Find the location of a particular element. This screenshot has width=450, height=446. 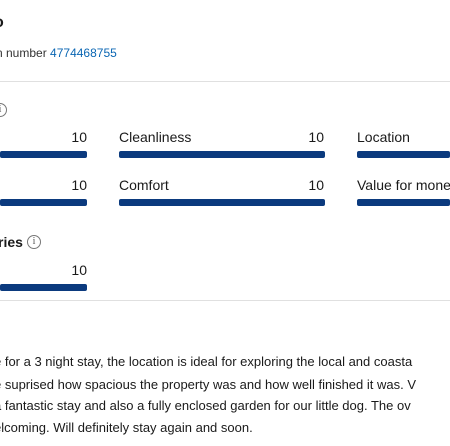

rating-score-cleanliness: 10 is located at coordinates (316, 137).